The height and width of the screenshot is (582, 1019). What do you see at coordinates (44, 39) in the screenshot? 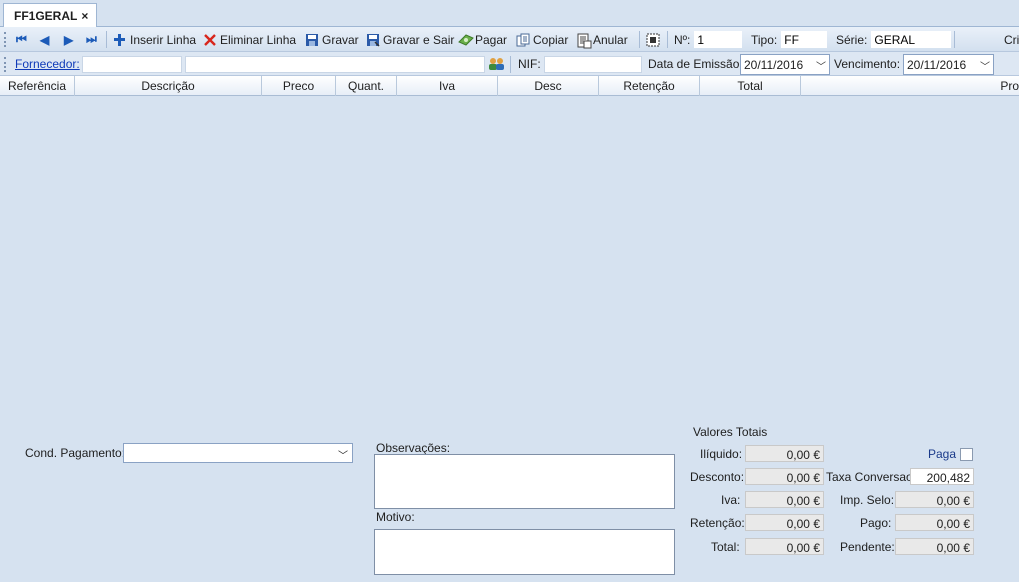
I see `previous-record-icon: ◀` at bounding box center [44, 39].